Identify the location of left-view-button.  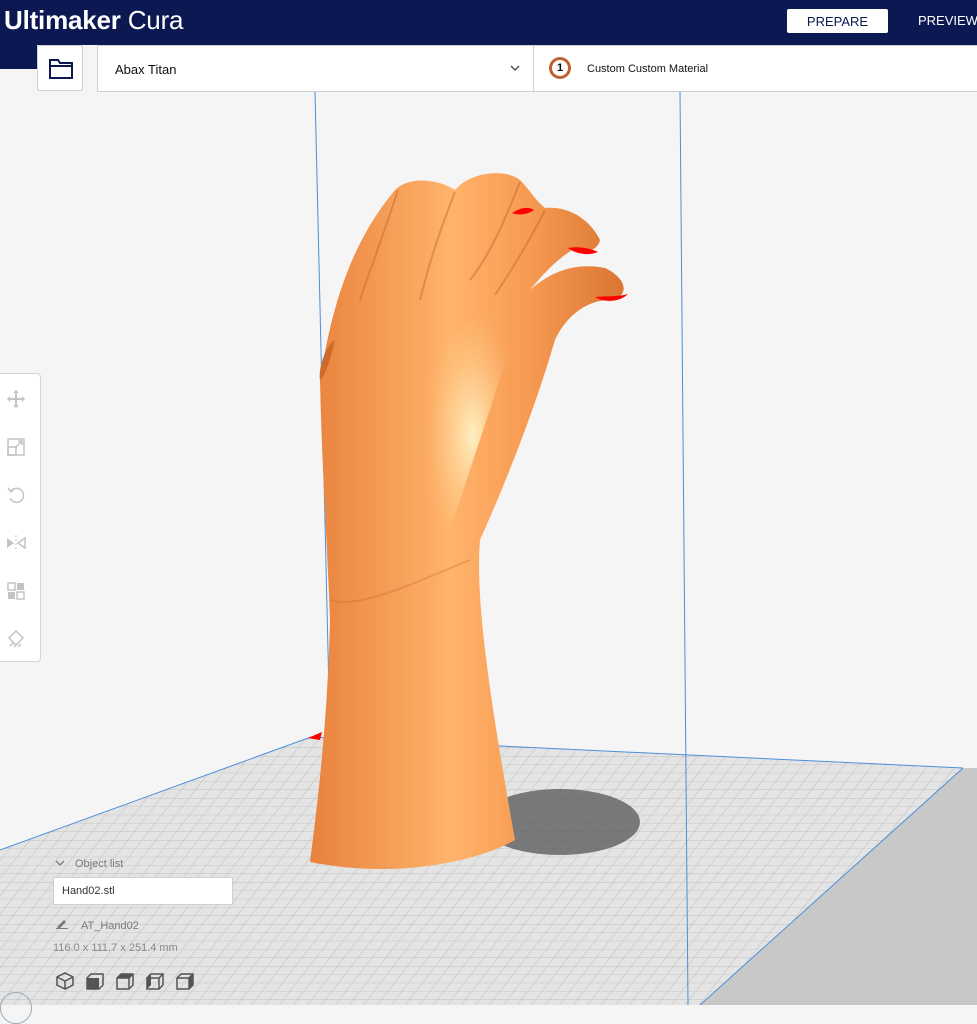
(155, 981).